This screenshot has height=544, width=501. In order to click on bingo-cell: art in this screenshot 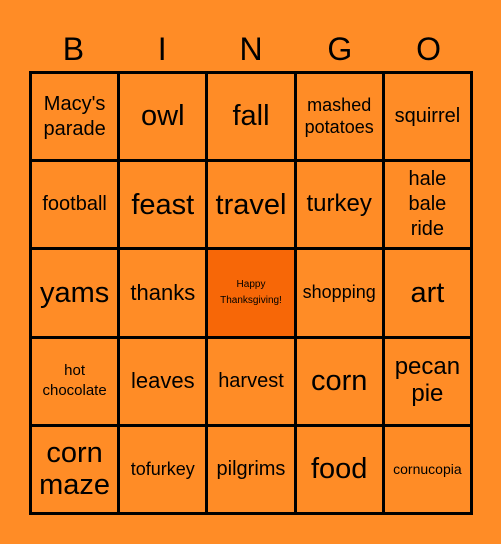, I will do `click(427, 293)`.